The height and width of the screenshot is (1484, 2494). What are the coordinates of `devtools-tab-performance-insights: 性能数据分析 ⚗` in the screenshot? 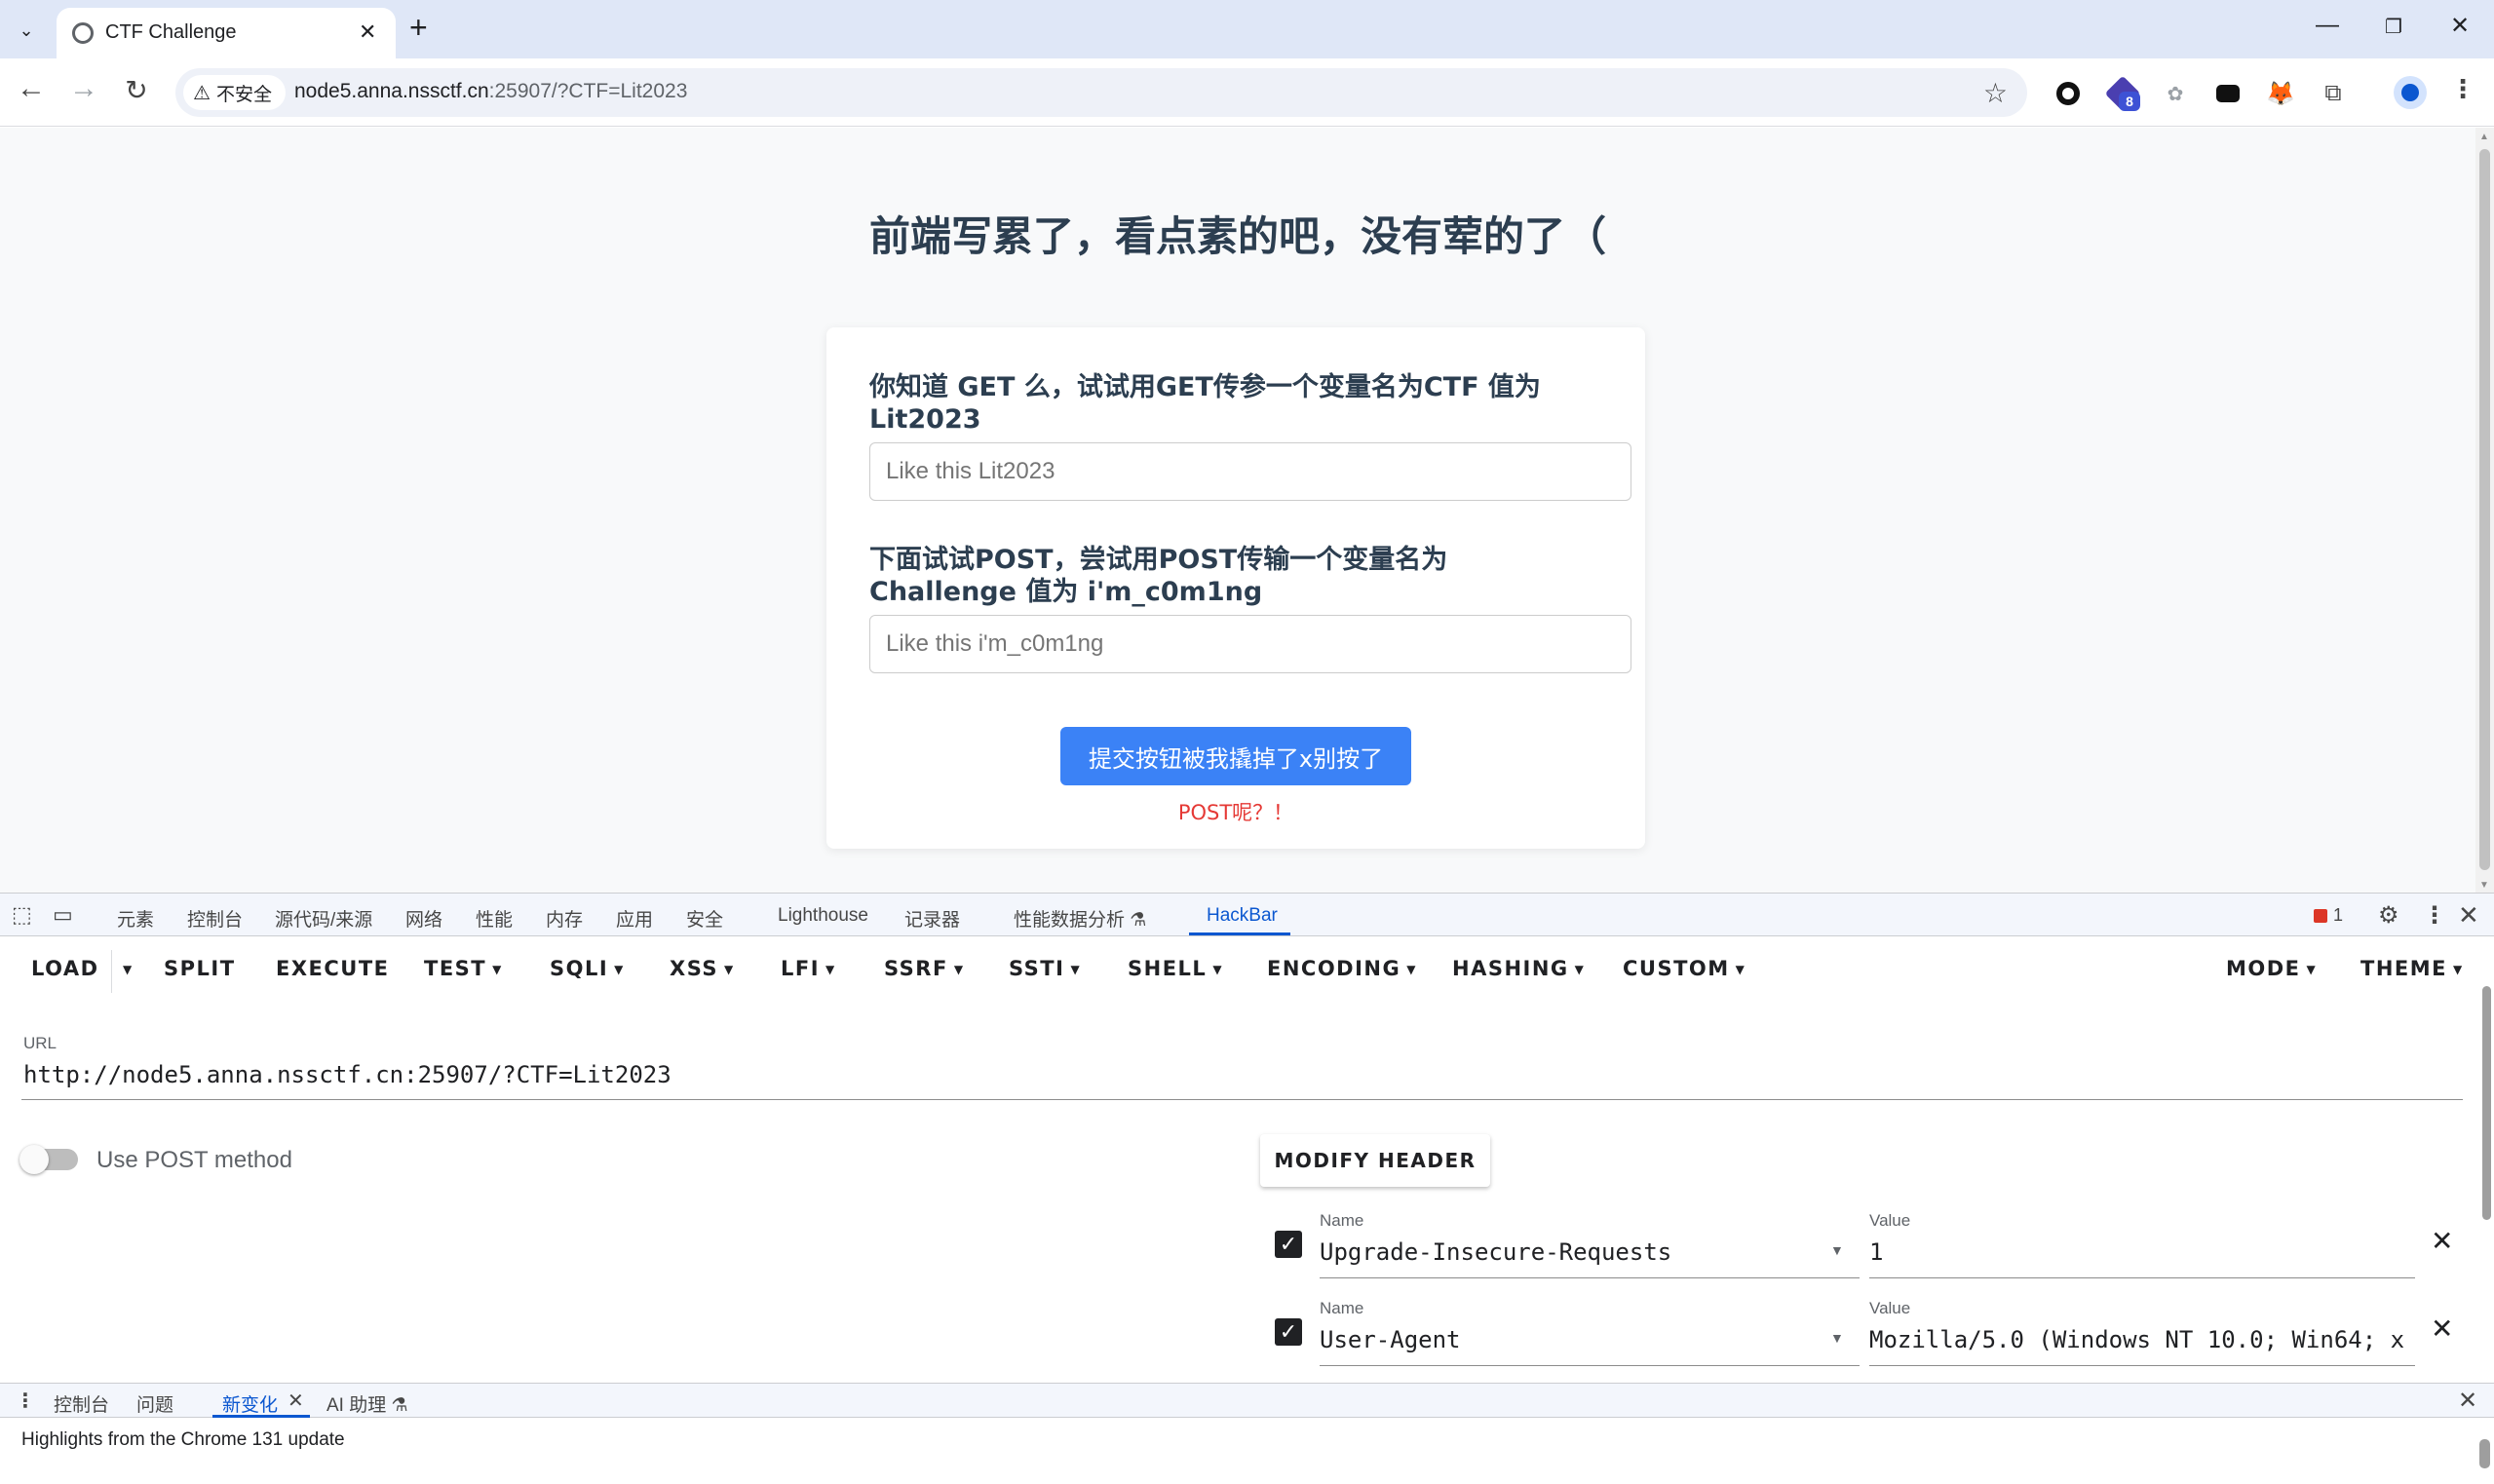 It's located at (1080, 918).